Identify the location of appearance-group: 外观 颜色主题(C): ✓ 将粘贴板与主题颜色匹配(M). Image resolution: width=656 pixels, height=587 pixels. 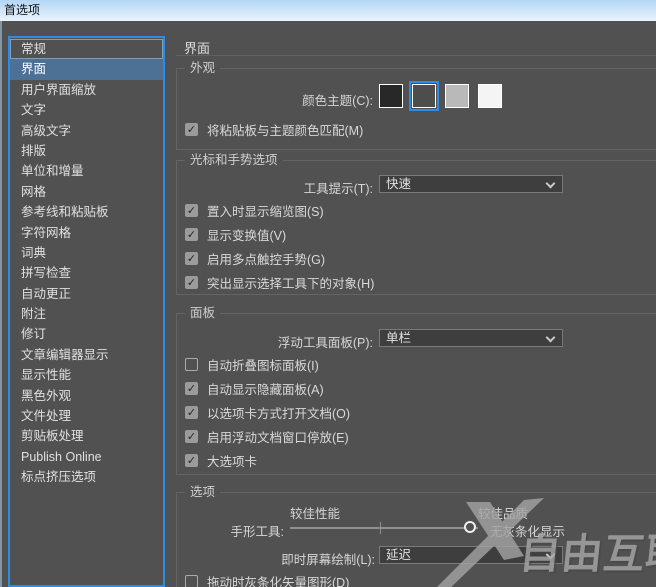
(416, 105).